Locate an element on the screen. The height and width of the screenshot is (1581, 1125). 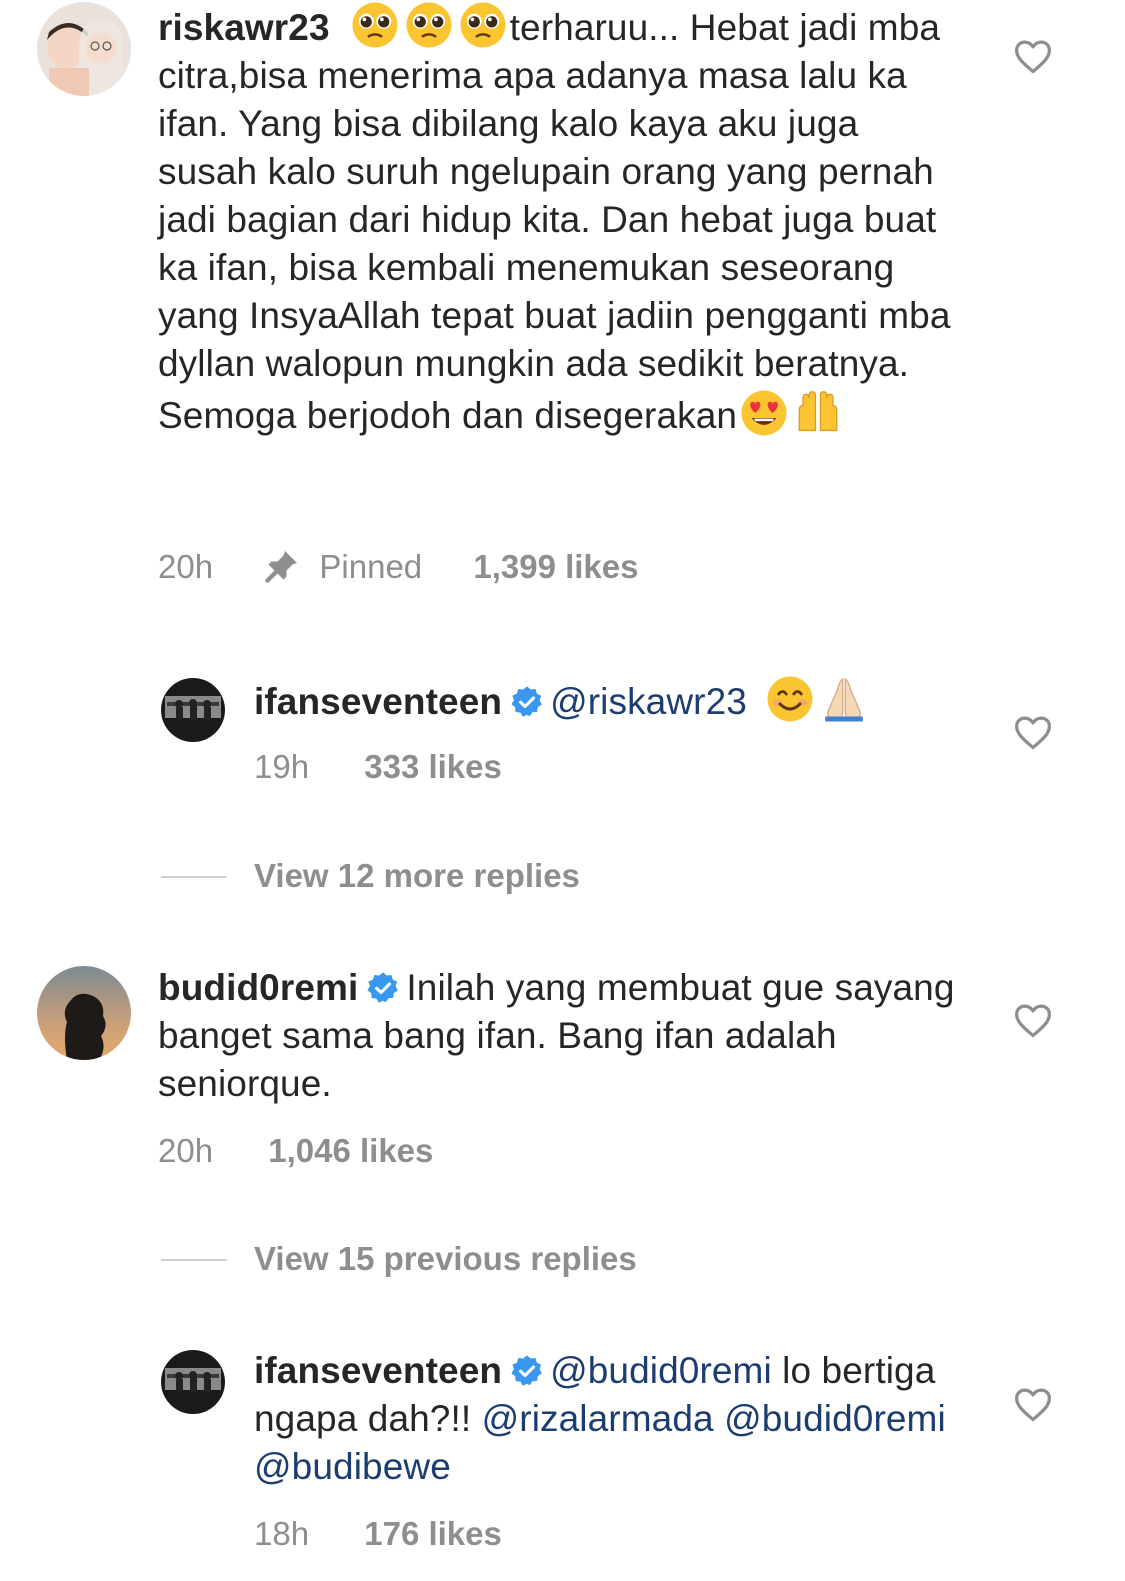
comment-meta: 20h Pinned 1,399 likes is located at coordinates (398, 567).